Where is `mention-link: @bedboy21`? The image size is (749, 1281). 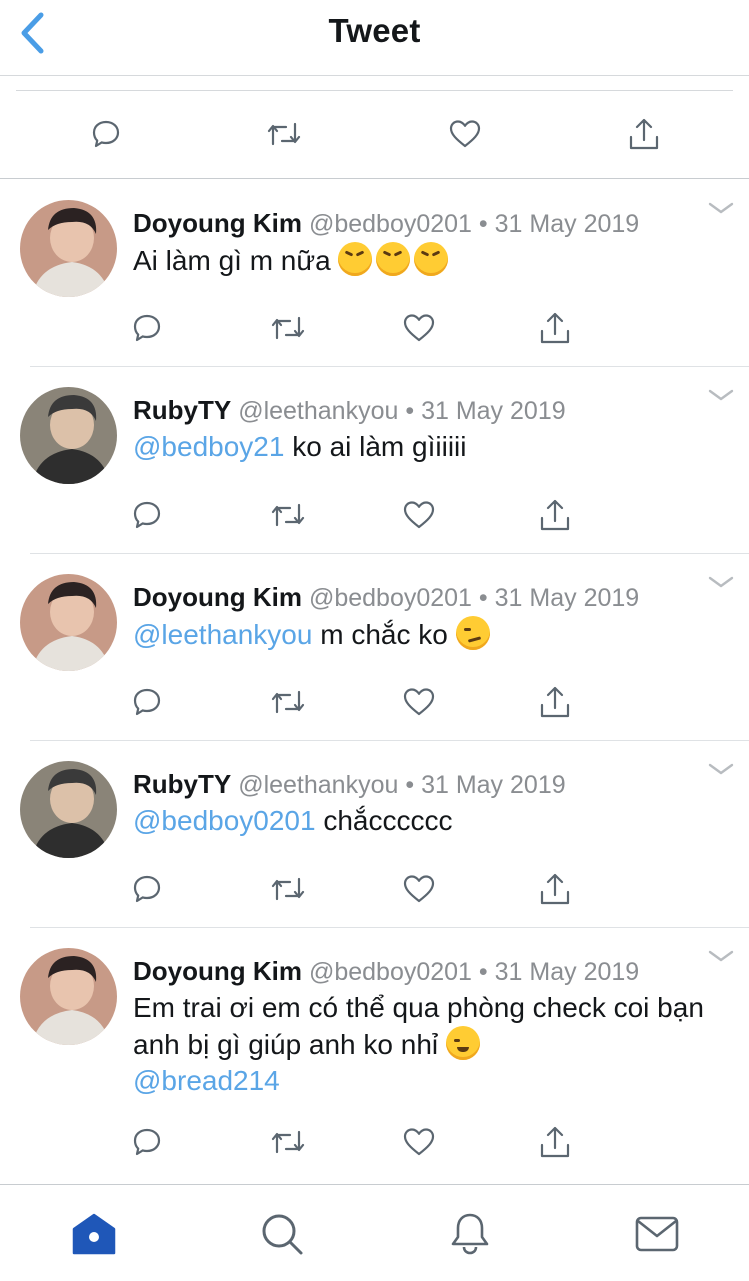 mention-link: @bedboy21 is located at coordinates (208, 446).